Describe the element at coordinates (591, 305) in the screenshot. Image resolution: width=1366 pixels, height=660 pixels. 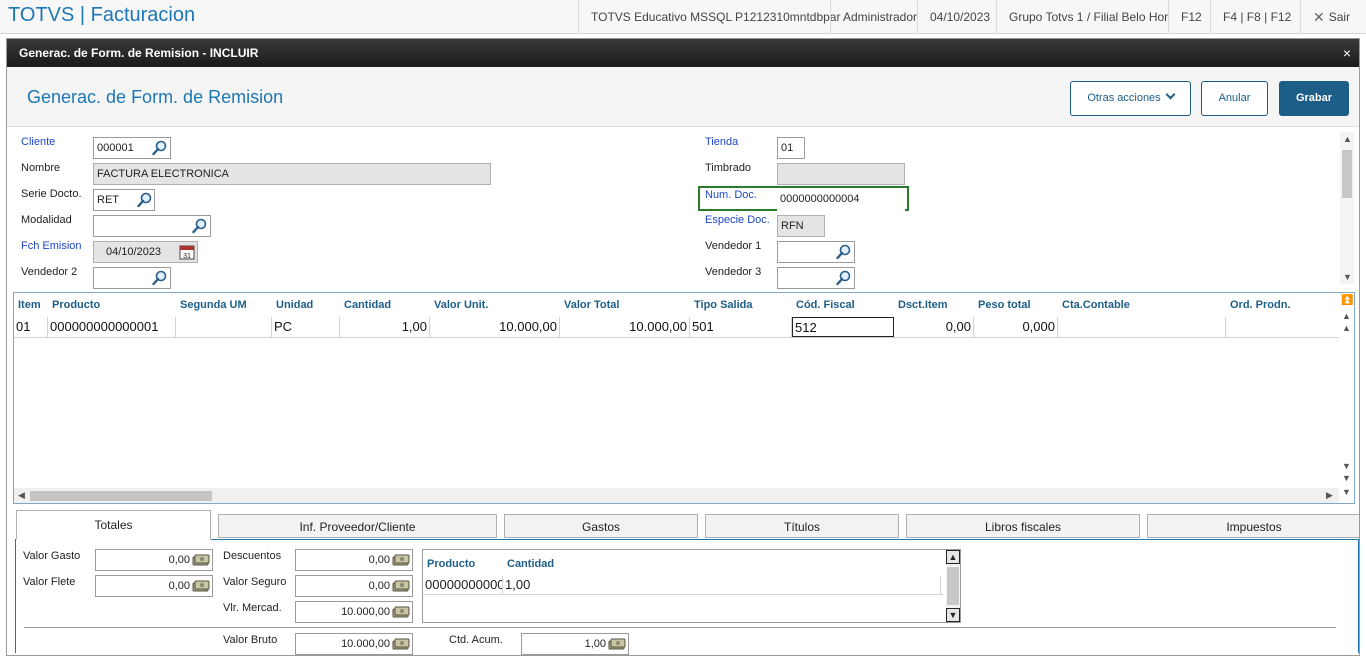
I see `column-header: Valor Total` at that location.